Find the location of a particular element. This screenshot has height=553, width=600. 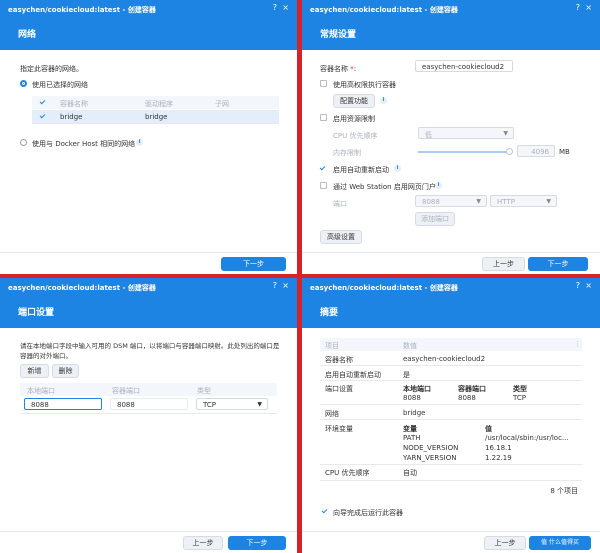

port-value-local: 8088 is located at coordinates (412, 398).